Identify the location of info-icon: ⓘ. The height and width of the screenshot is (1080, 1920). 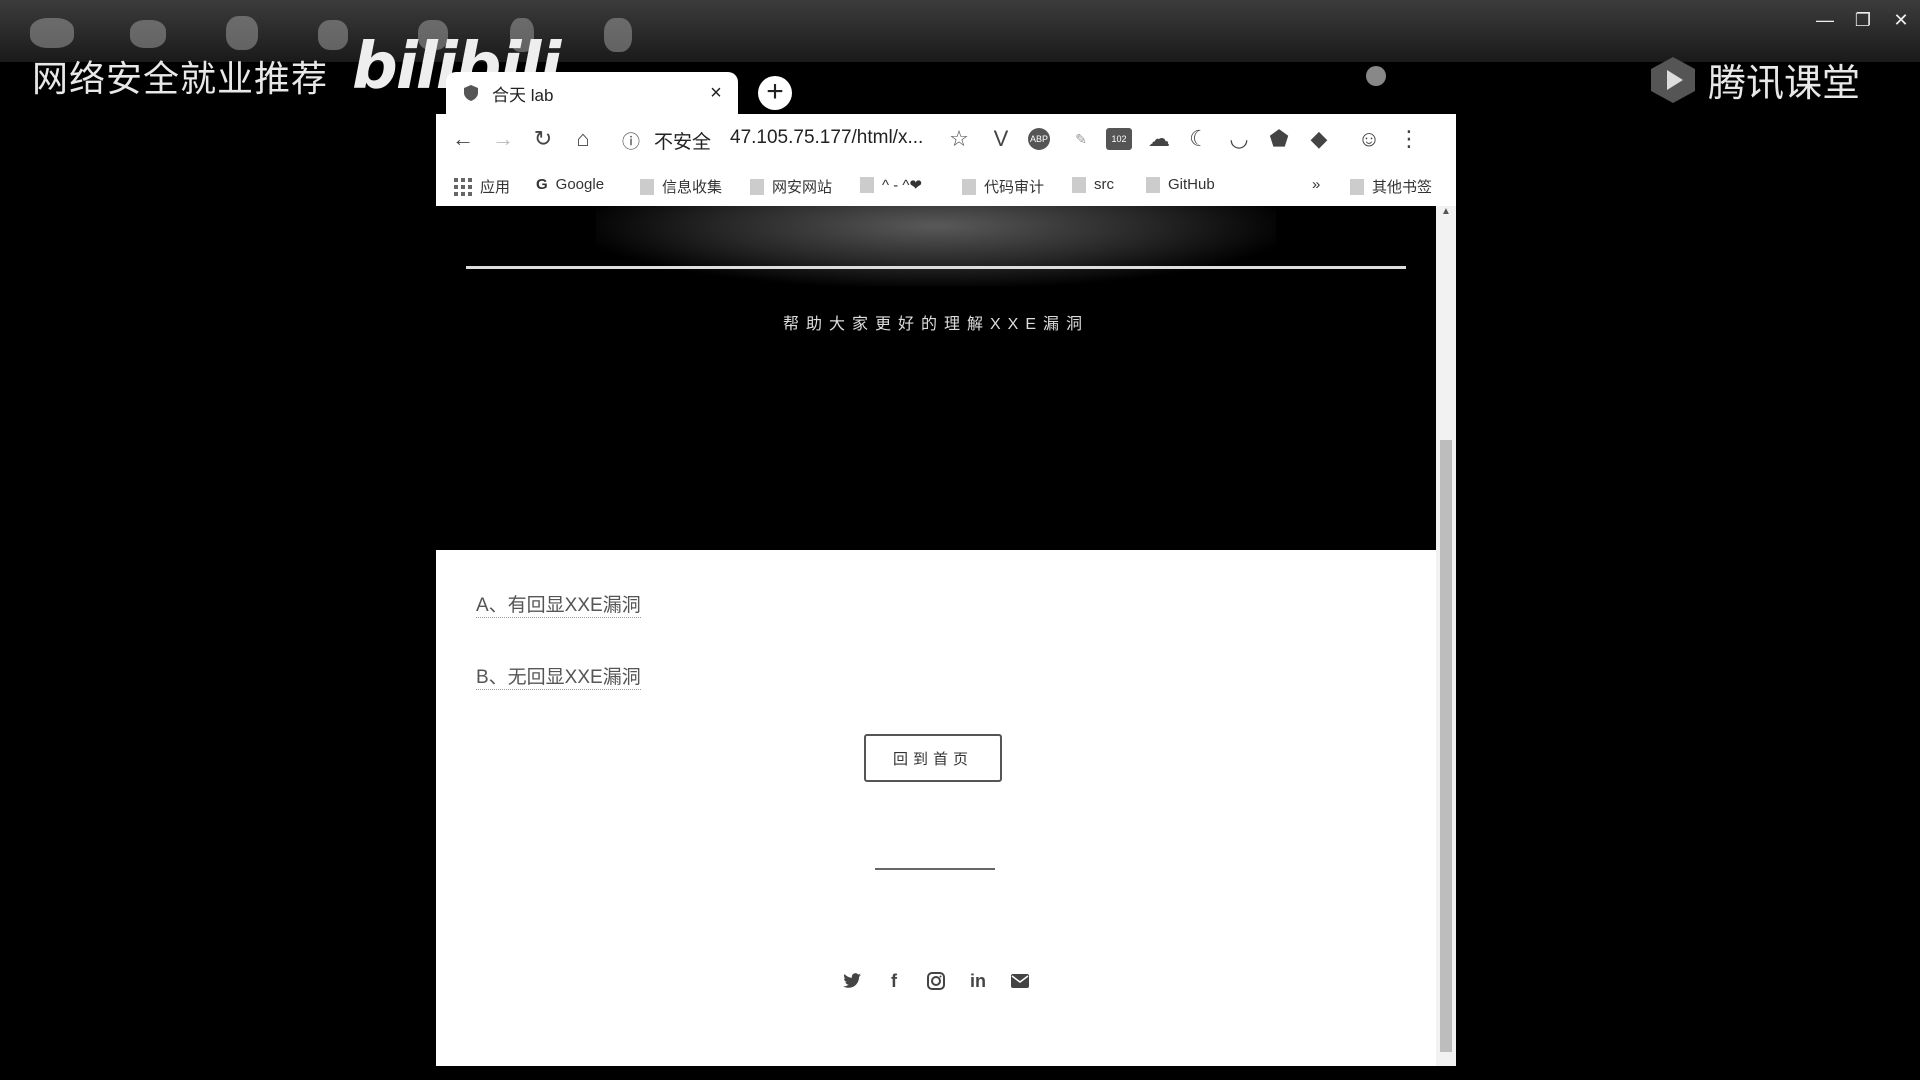
(631, 141).